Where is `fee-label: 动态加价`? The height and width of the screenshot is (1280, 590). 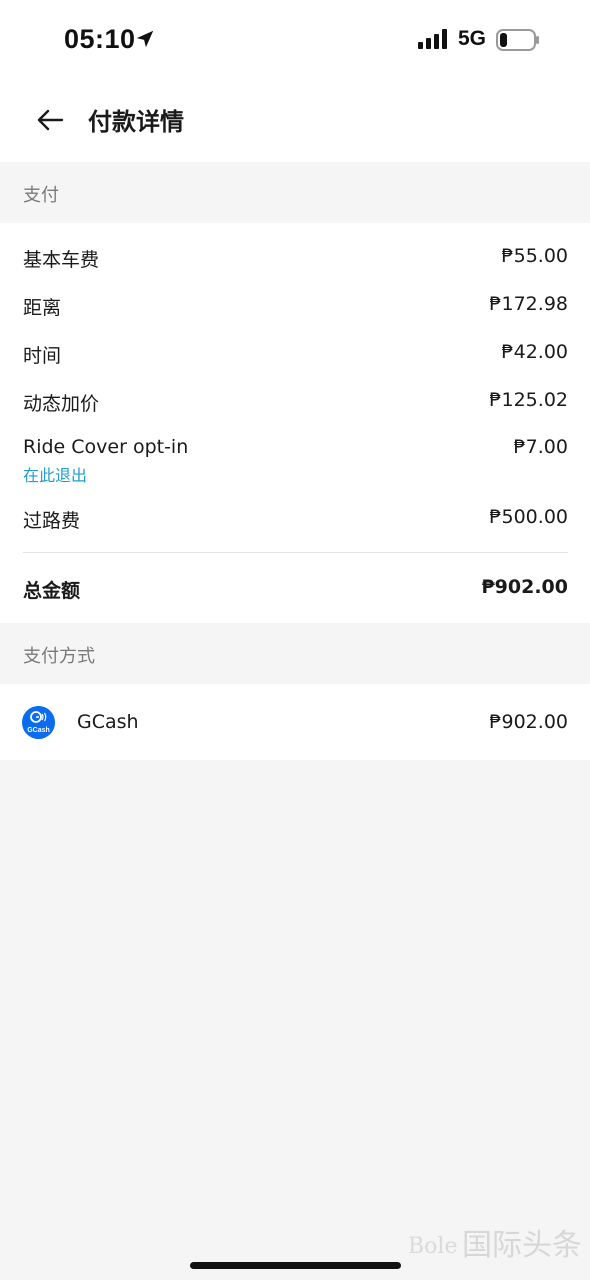 fee-label: 动态加价 is located at coordinates (61, 404).